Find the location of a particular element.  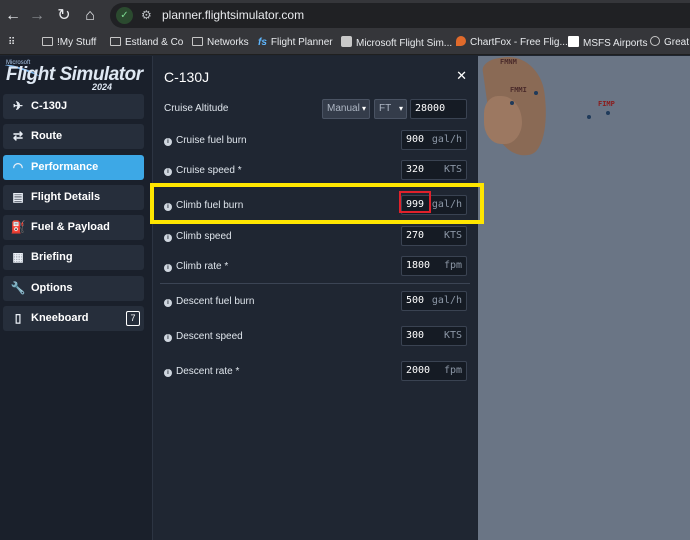

chartfox-icon is located at coordinates (461, 41).